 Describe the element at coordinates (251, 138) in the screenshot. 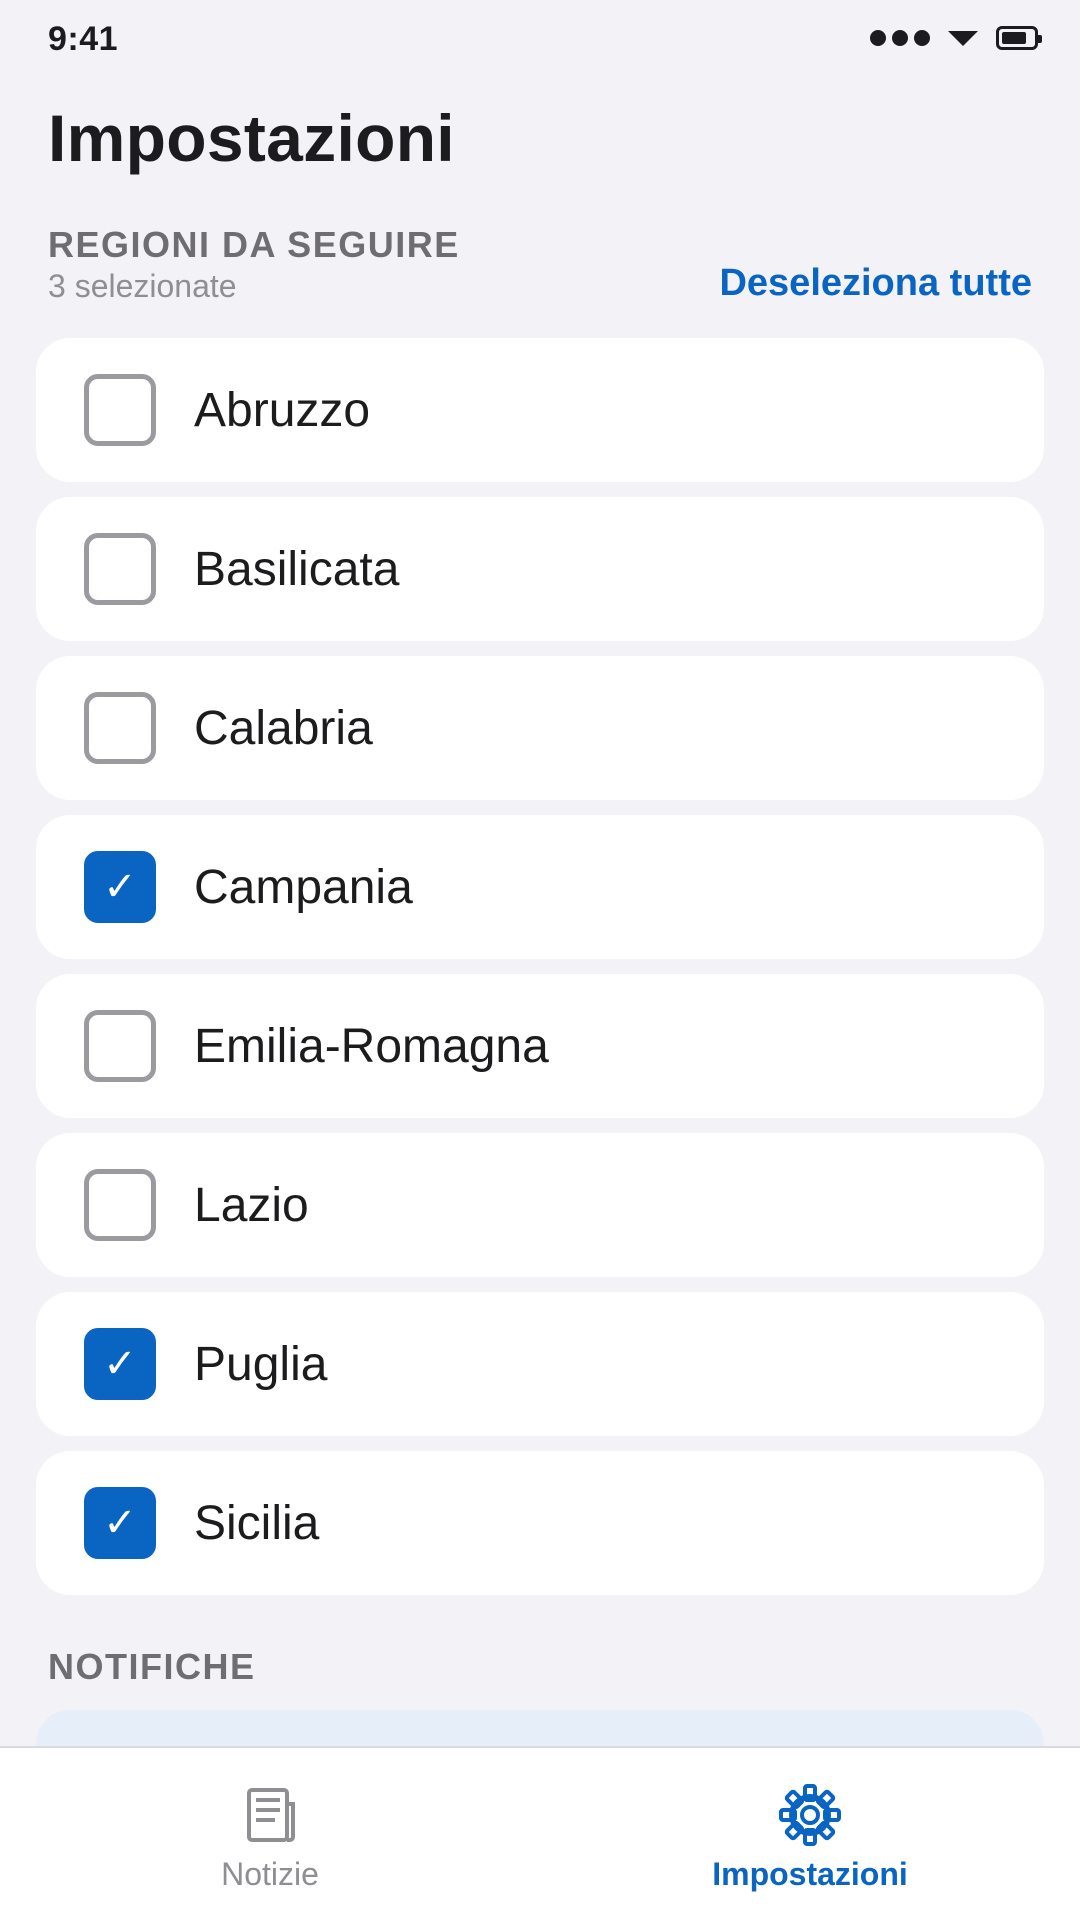

I see `page-title: Impostazioni` at that location.